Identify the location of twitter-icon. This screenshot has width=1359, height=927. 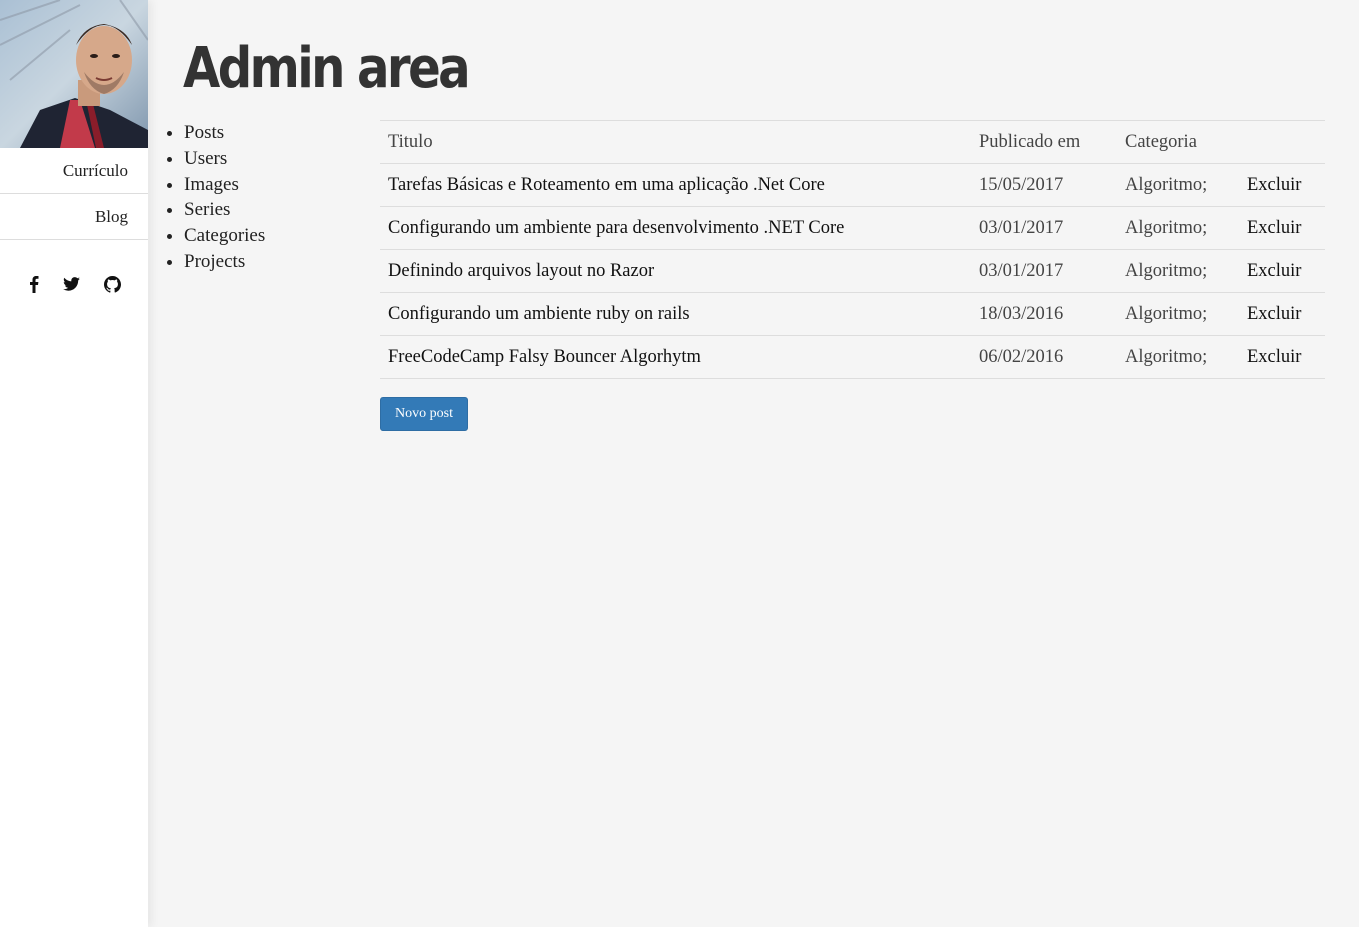
(71, 284).